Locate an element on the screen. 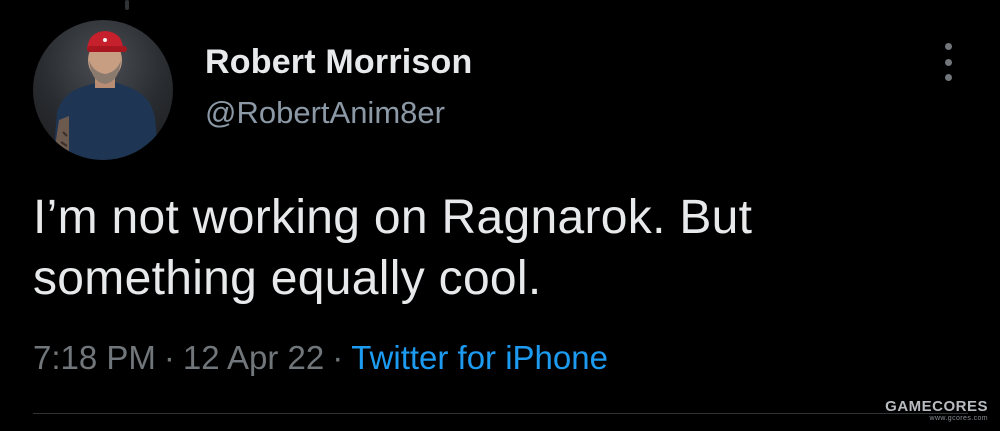 This screenshot has height=431, width=1000. author-display-name: Robert Morrison is located at coordinates (338, 62).